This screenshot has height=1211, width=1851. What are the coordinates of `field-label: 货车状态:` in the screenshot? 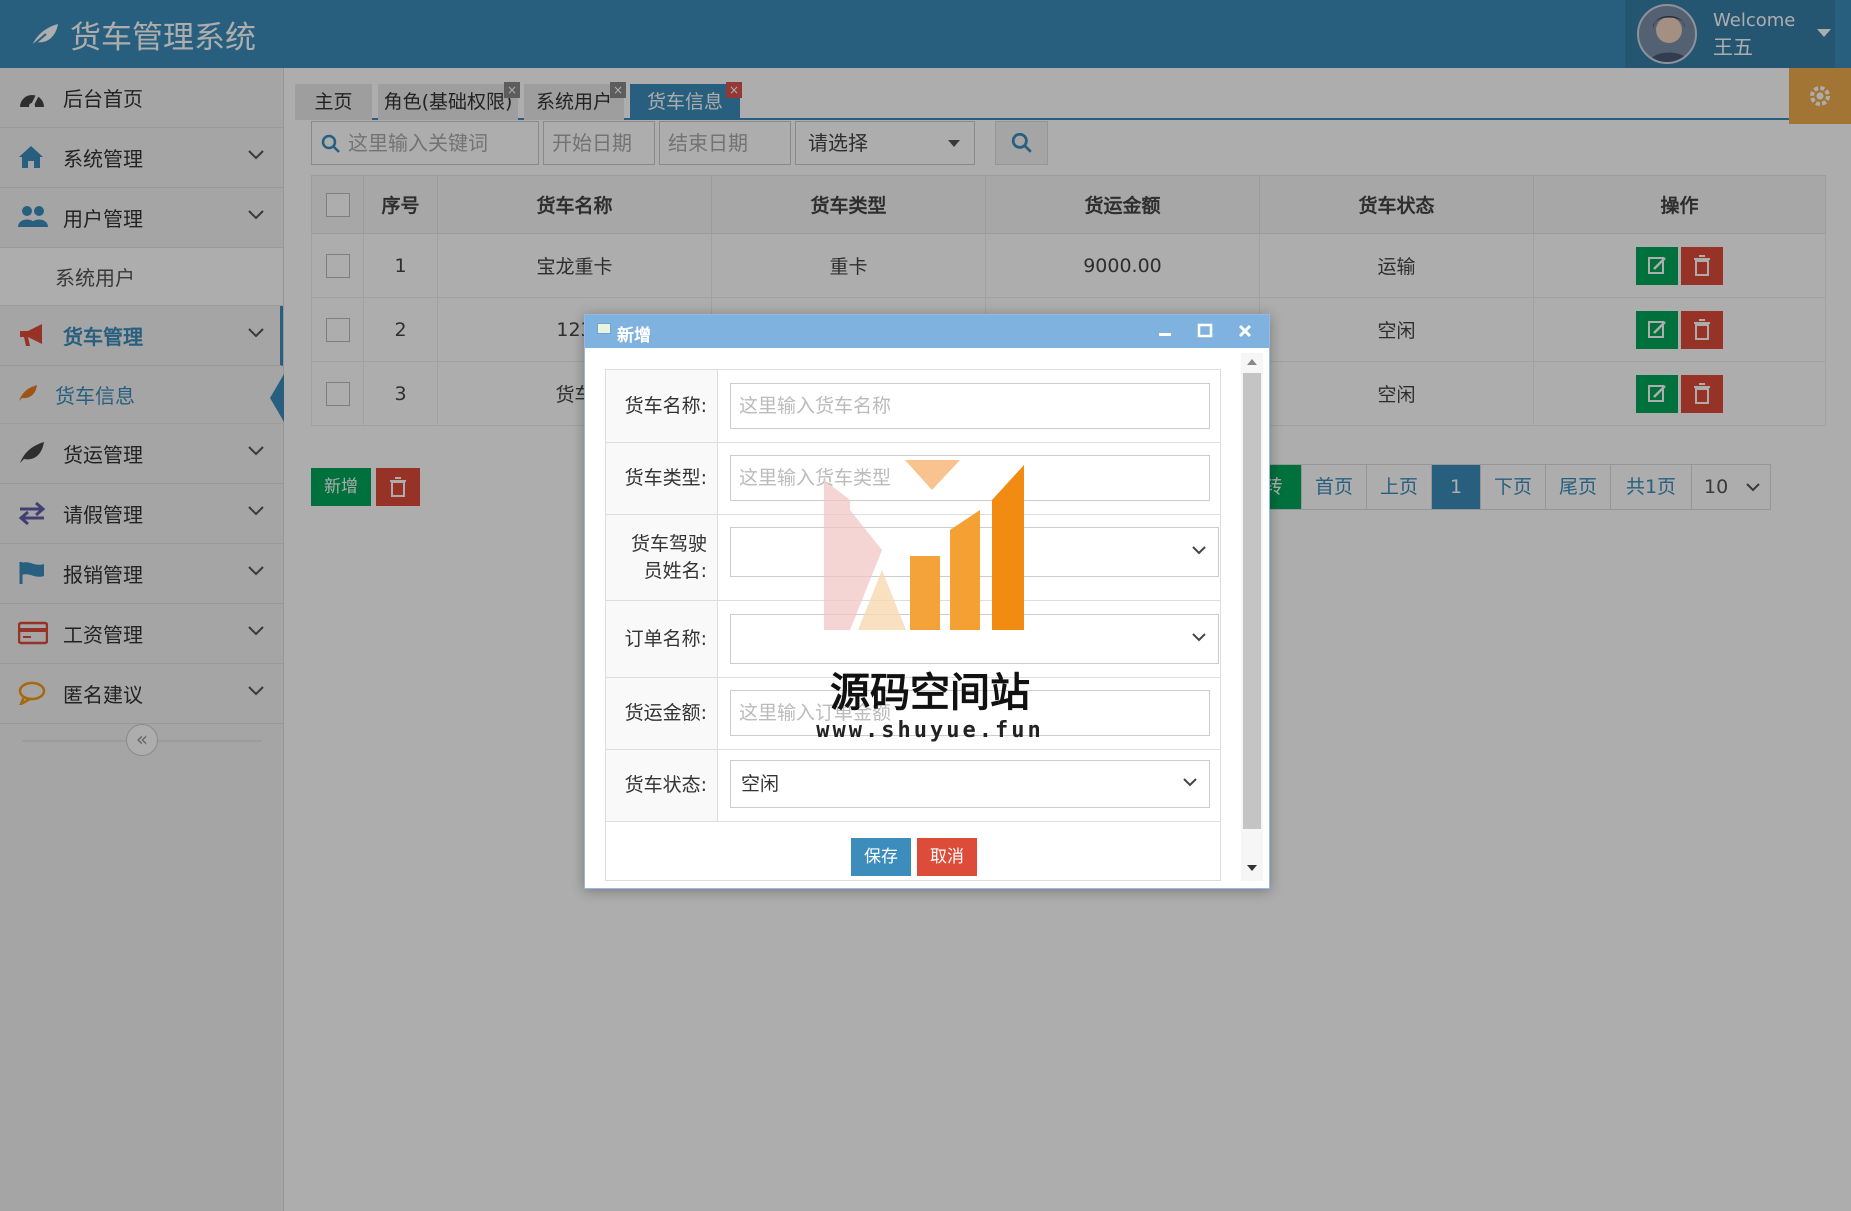 It's located at (662, 785).